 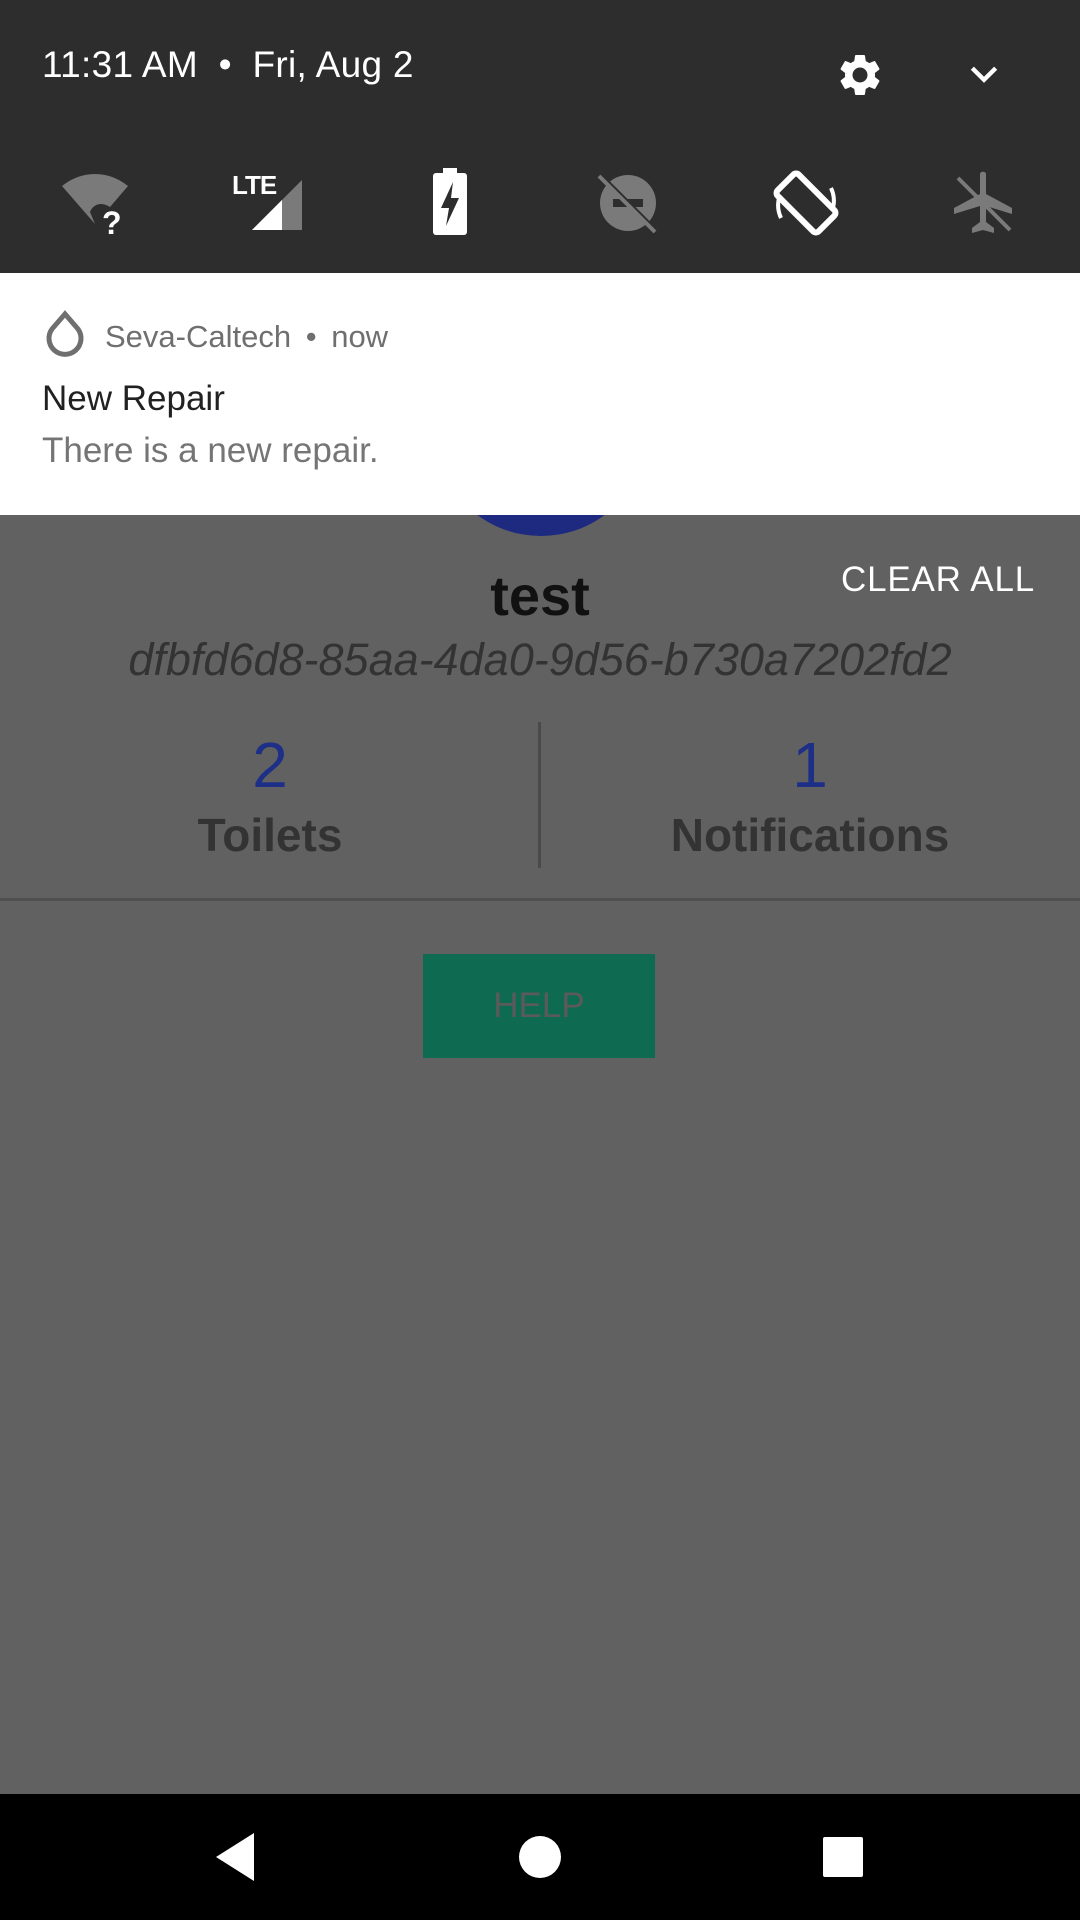 I want to click on notification-text: There is a new repair., so click(x=210, y=450).